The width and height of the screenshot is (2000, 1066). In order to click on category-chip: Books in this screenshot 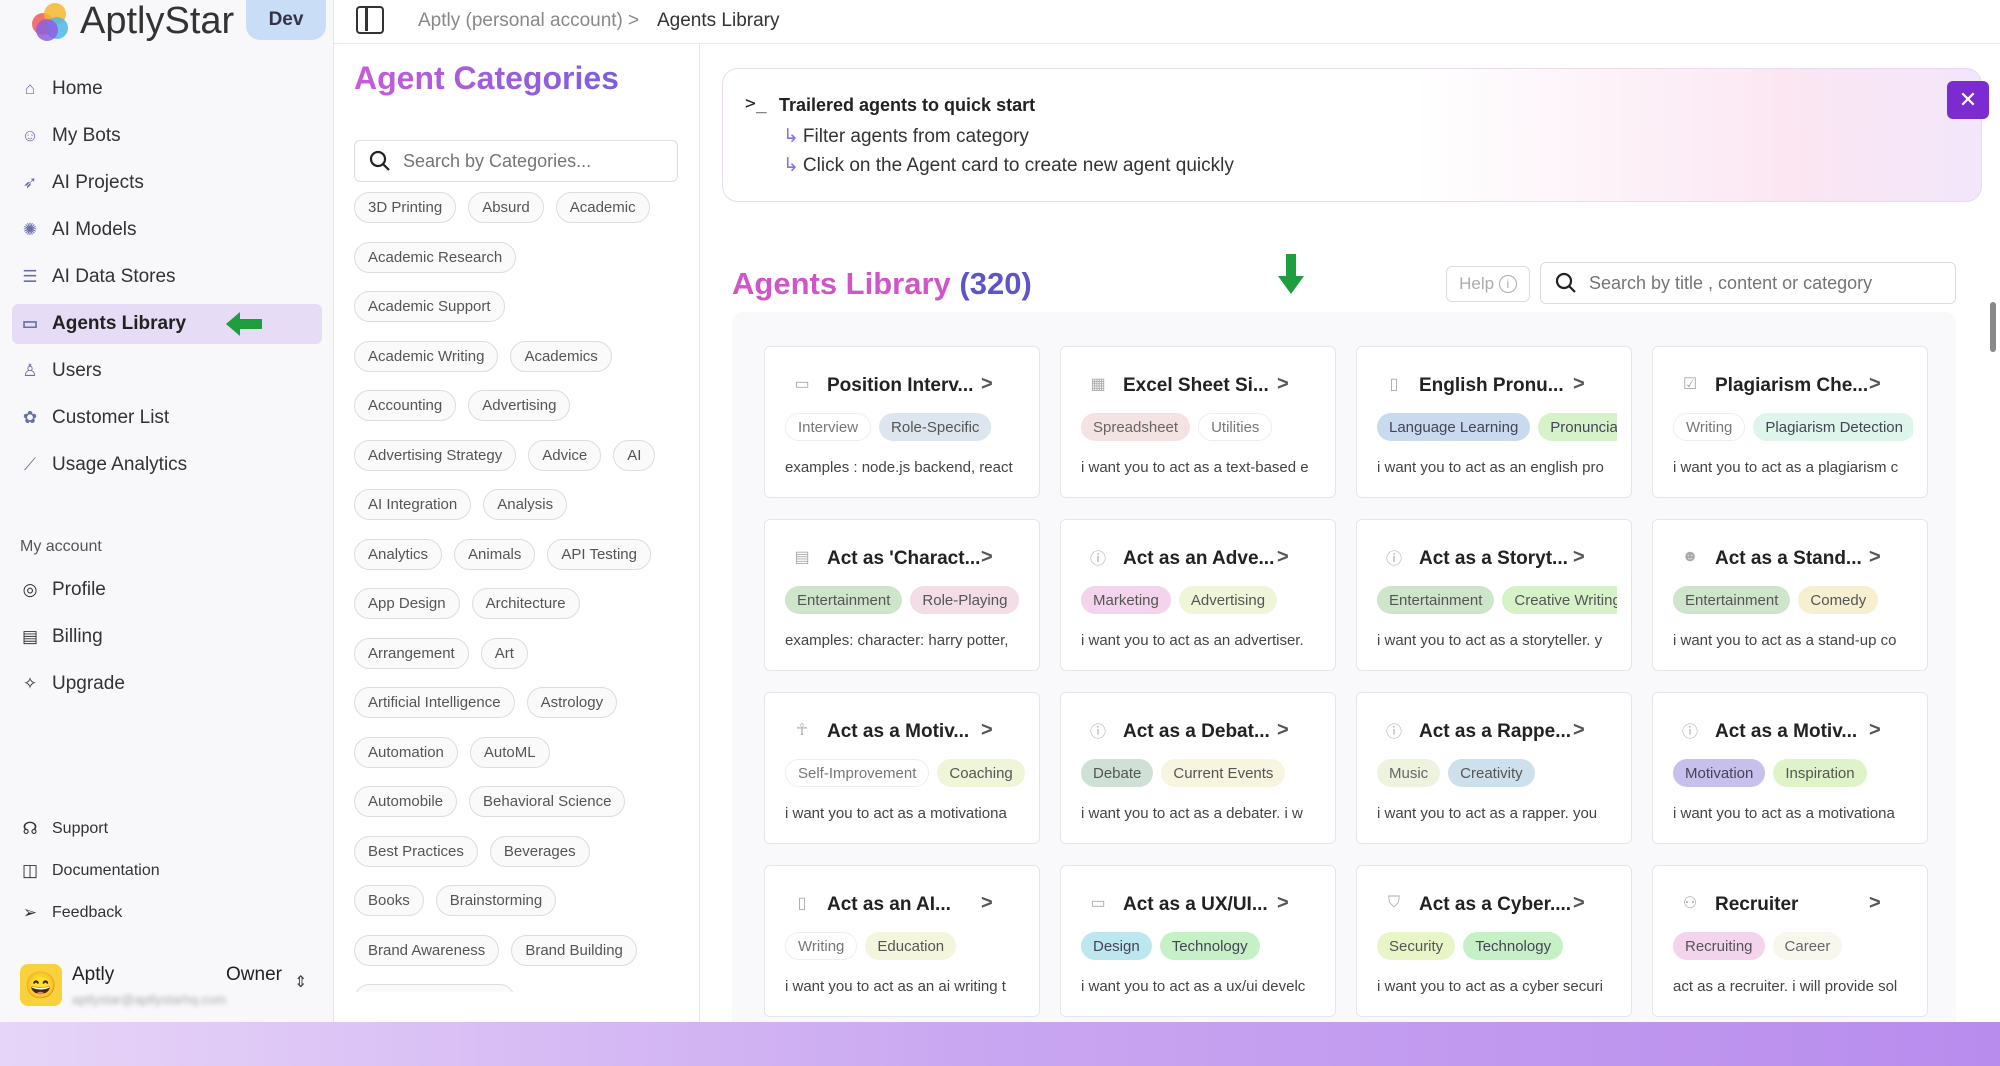, I will do `click(389, 900)`.